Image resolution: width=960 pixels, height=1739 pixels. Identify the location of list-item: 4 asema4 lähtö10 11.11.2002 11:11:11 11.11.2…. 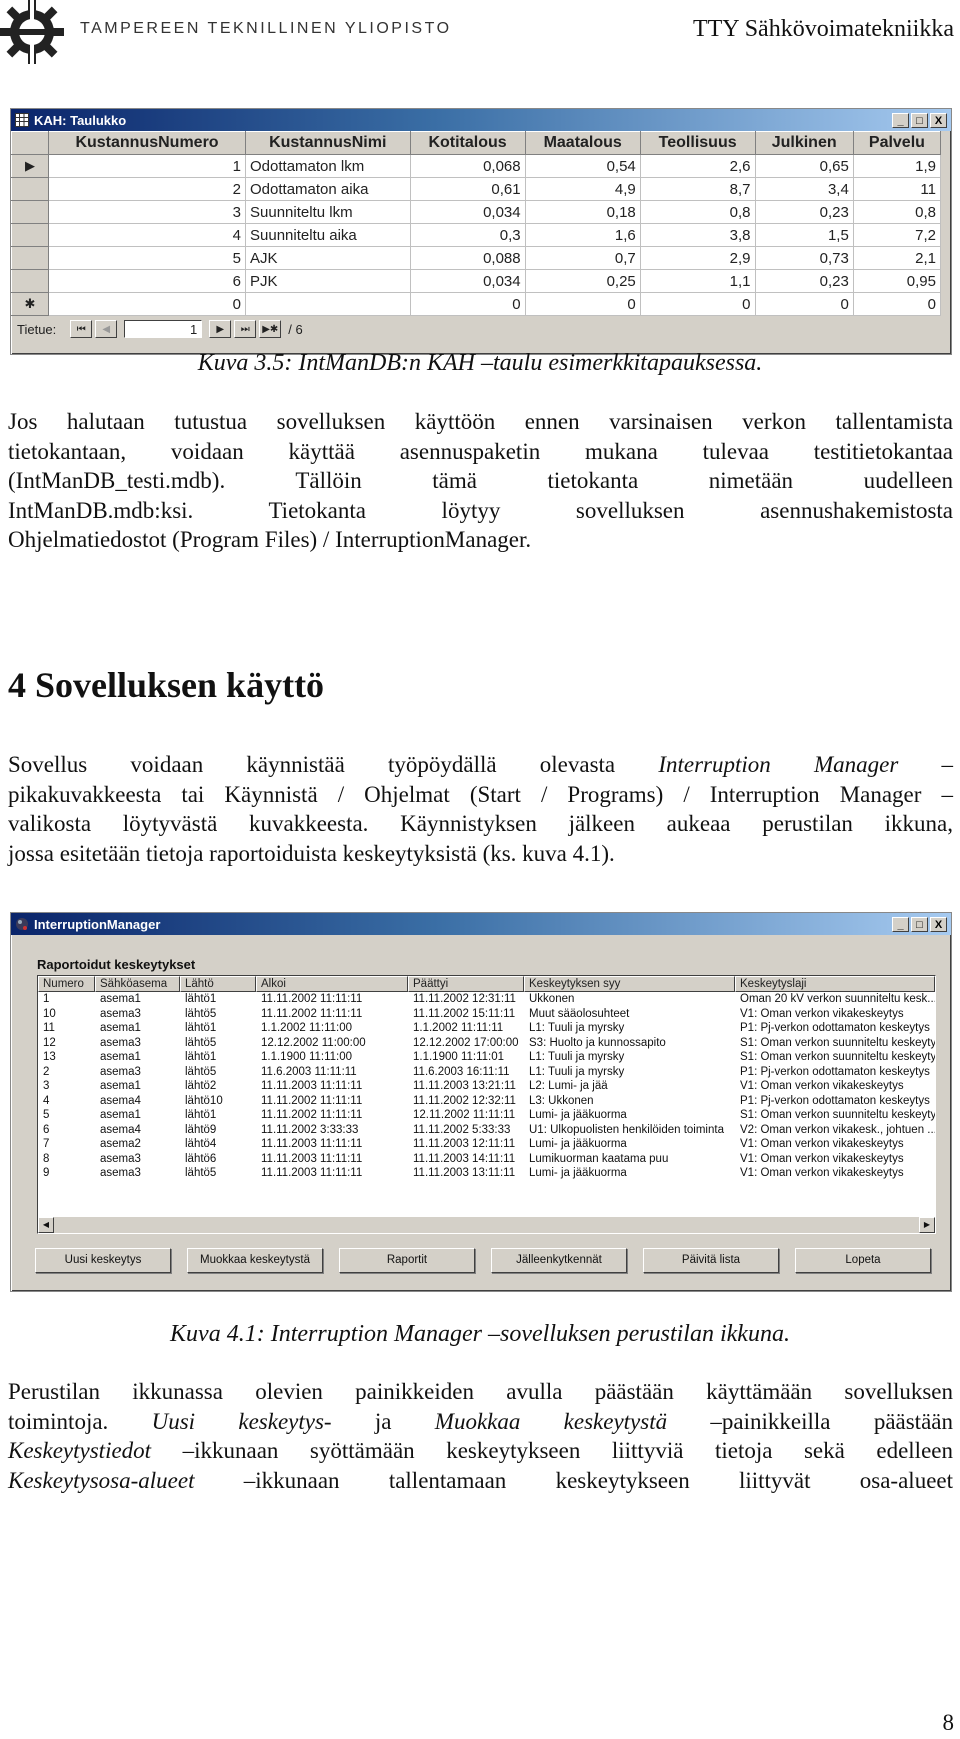
(486, 1101).